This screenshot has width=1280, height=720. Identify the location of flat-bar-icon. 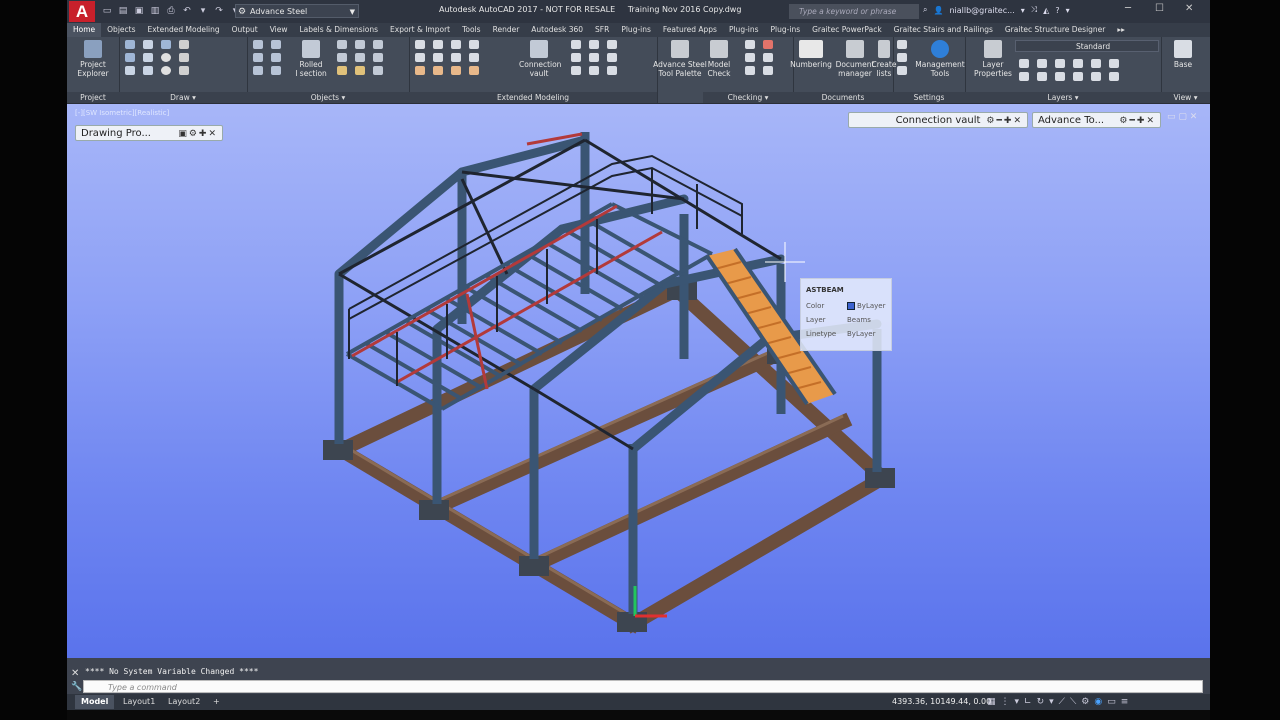
(342, 57).